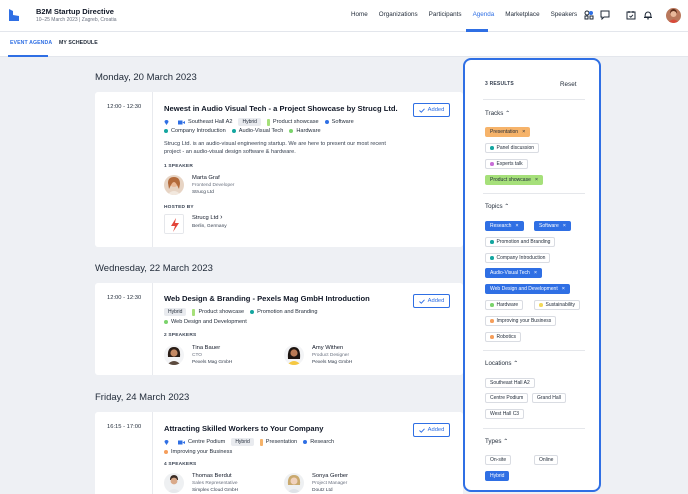 The width and height of the screenshot is (688, 494). Describe the element at coordinates (522, 14) in the screenshot. I see `nav-marketplace: Marketplace` at that location.